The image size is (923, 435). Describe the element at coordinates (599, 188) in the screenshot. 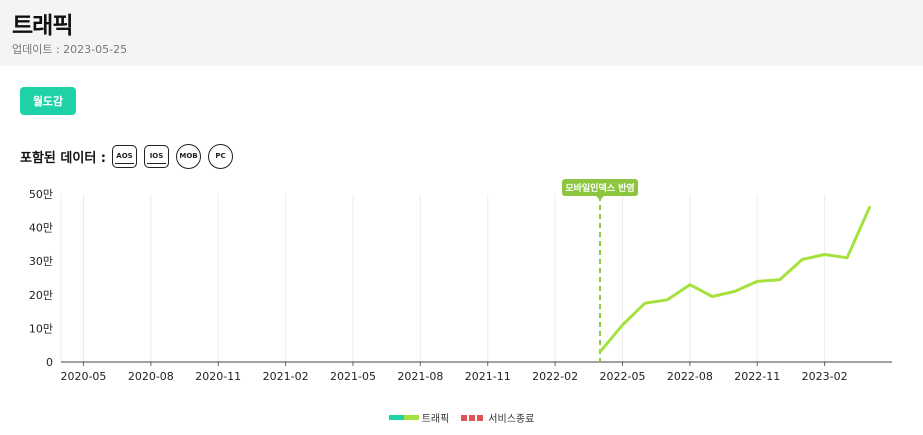

I see `annotation-label: 모바일인덱스 반영` at that location.